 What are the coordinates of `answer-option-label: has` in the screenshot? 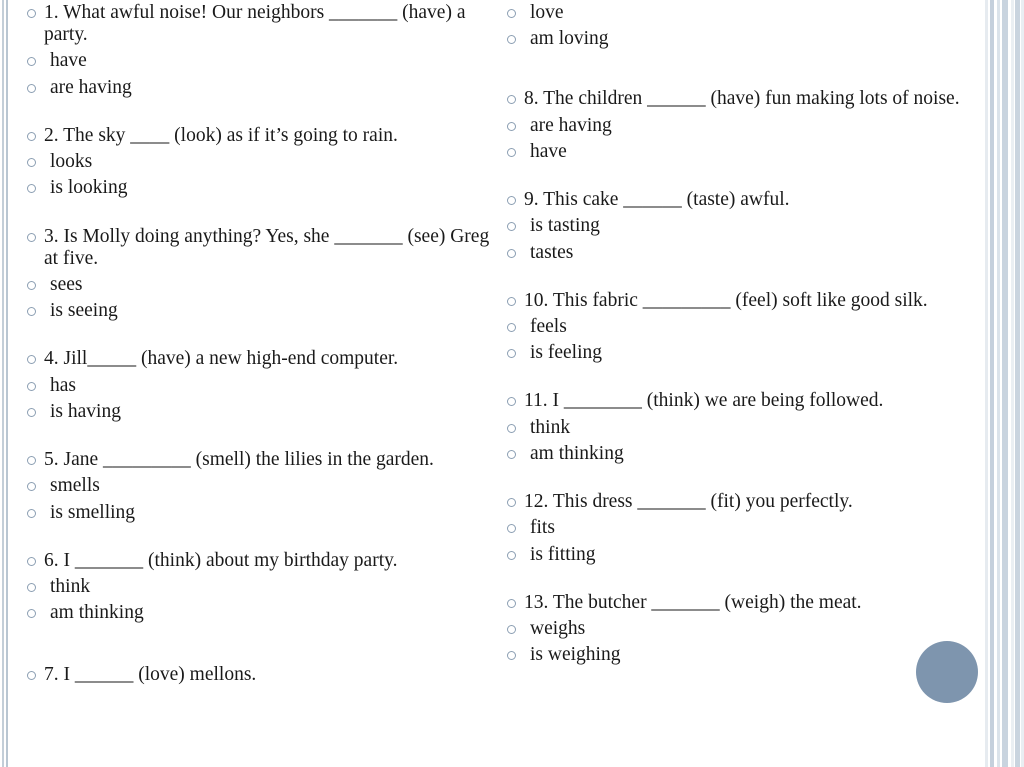 It's located at (63, 385).